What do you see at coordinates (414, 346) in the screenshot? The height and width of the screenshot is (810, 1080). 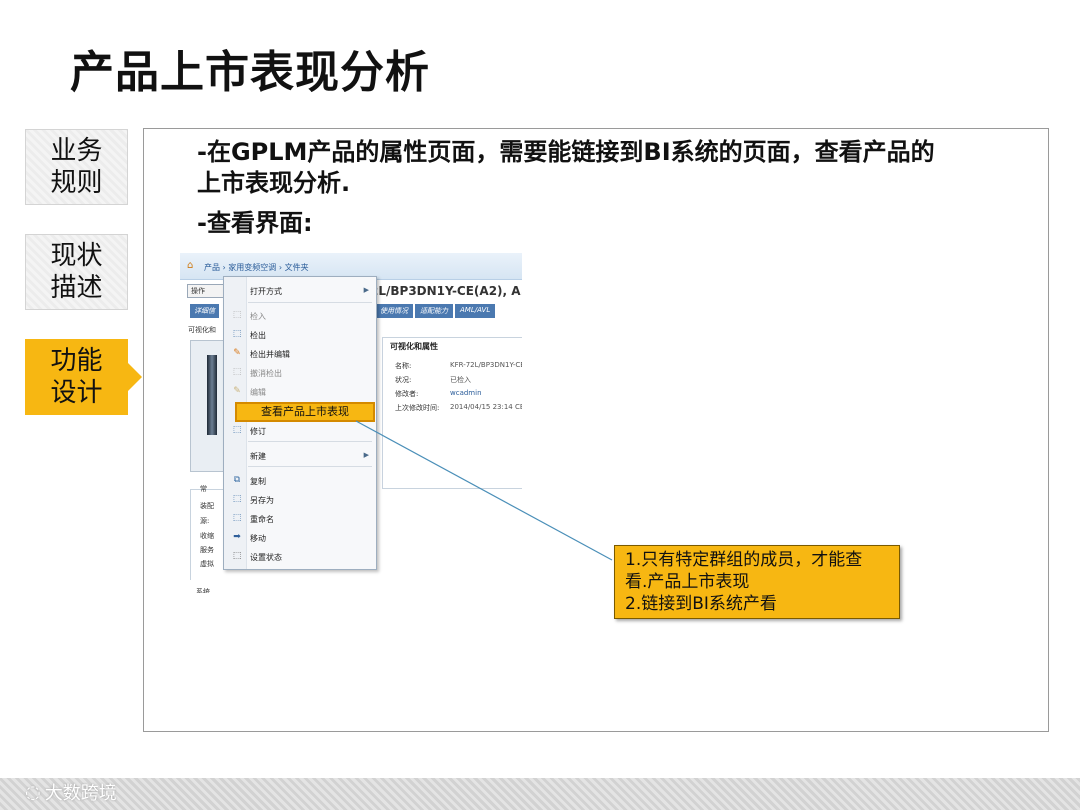 I see `properties-header: 可视化和属性` at bounding box center [414, 346].